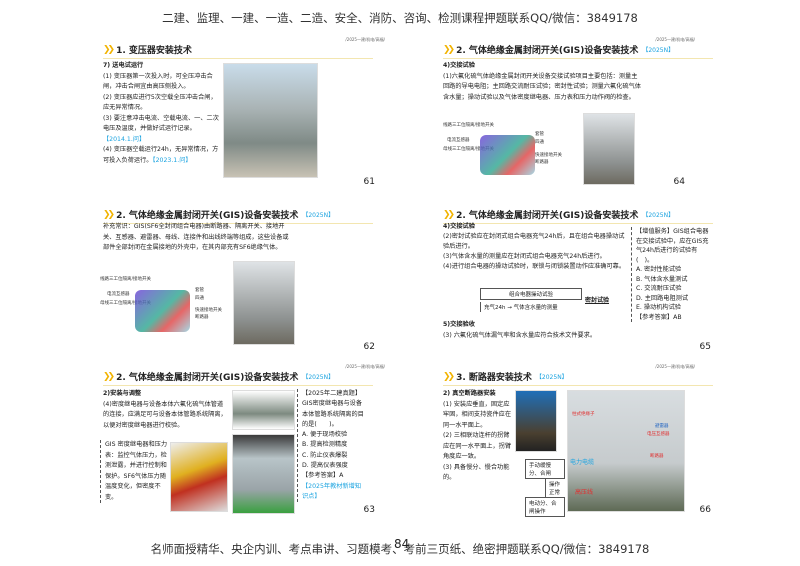 Image resolution: width=800 pixels, height=566 pixels. Describe the element at coordinates (583, 414) in the screenshot. I see `photo-label: 柱式绝缘子` at that location.